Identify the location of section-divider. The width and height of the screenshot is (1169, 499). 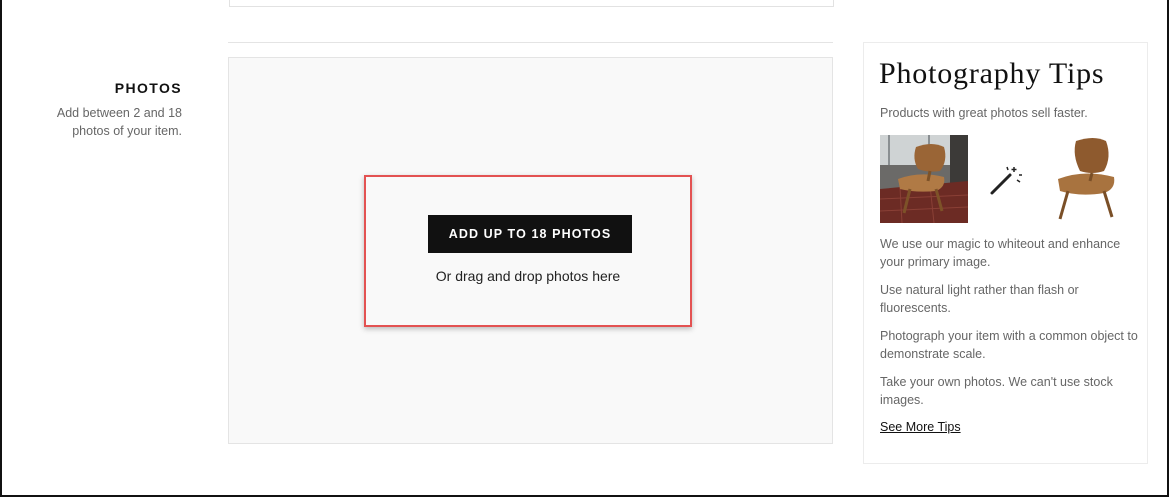
(530, 42).